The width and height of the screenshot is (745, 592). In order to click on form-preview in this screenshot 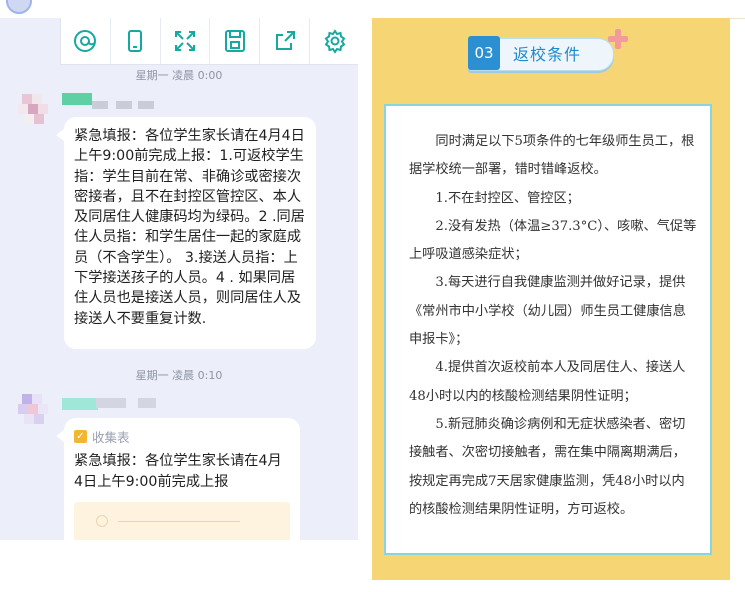, I will do `click(182, 521)`.